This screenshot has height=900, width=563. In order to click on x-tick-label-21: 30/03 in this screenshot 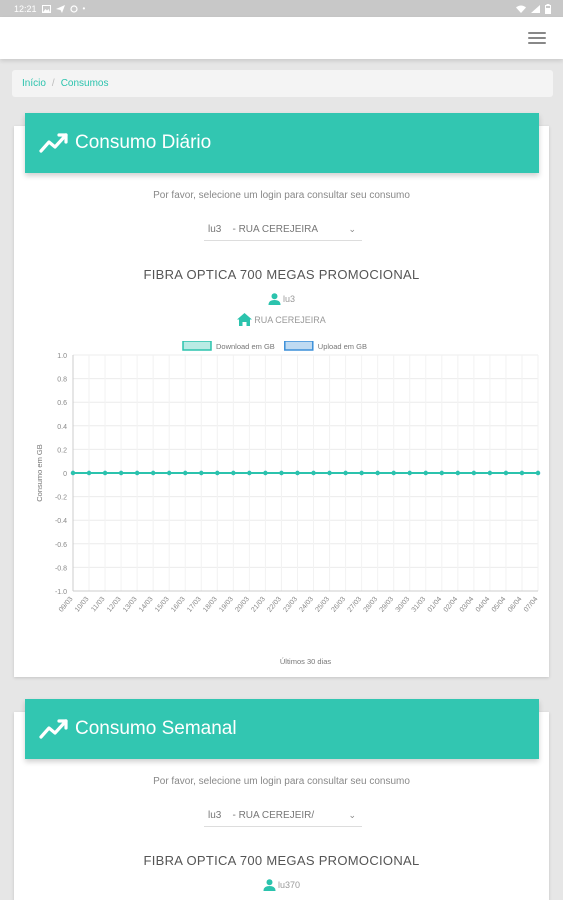, I will do `click(403, 605)`.